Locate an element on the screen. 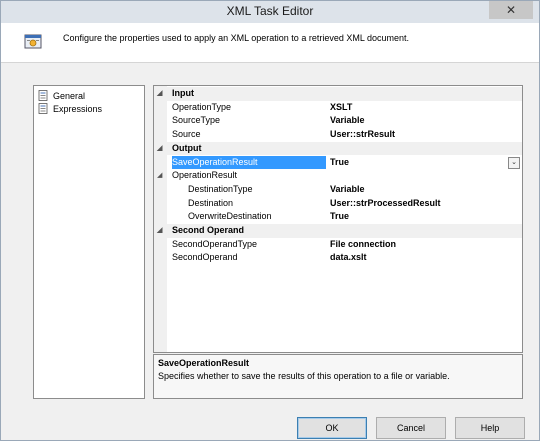 The height and width of the screenshot is (441, 540). property-row: OverwriteDestination True is located at coordinates (338, 217).